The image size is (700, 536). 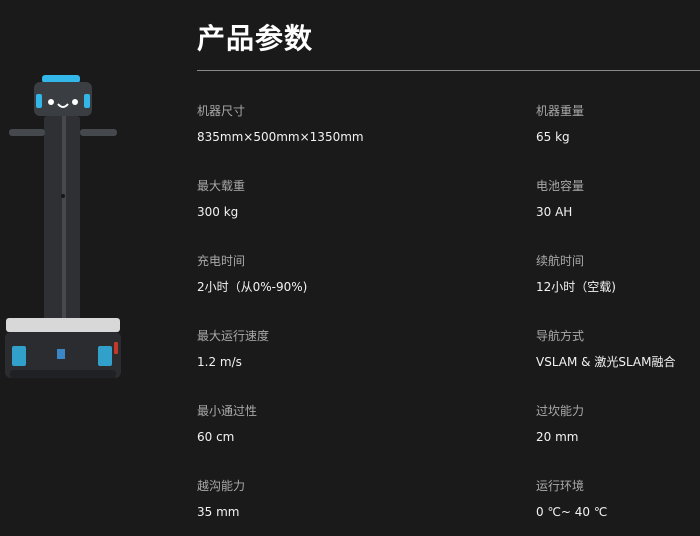 I want to click on robot-tray, so click(x=63, y=325).